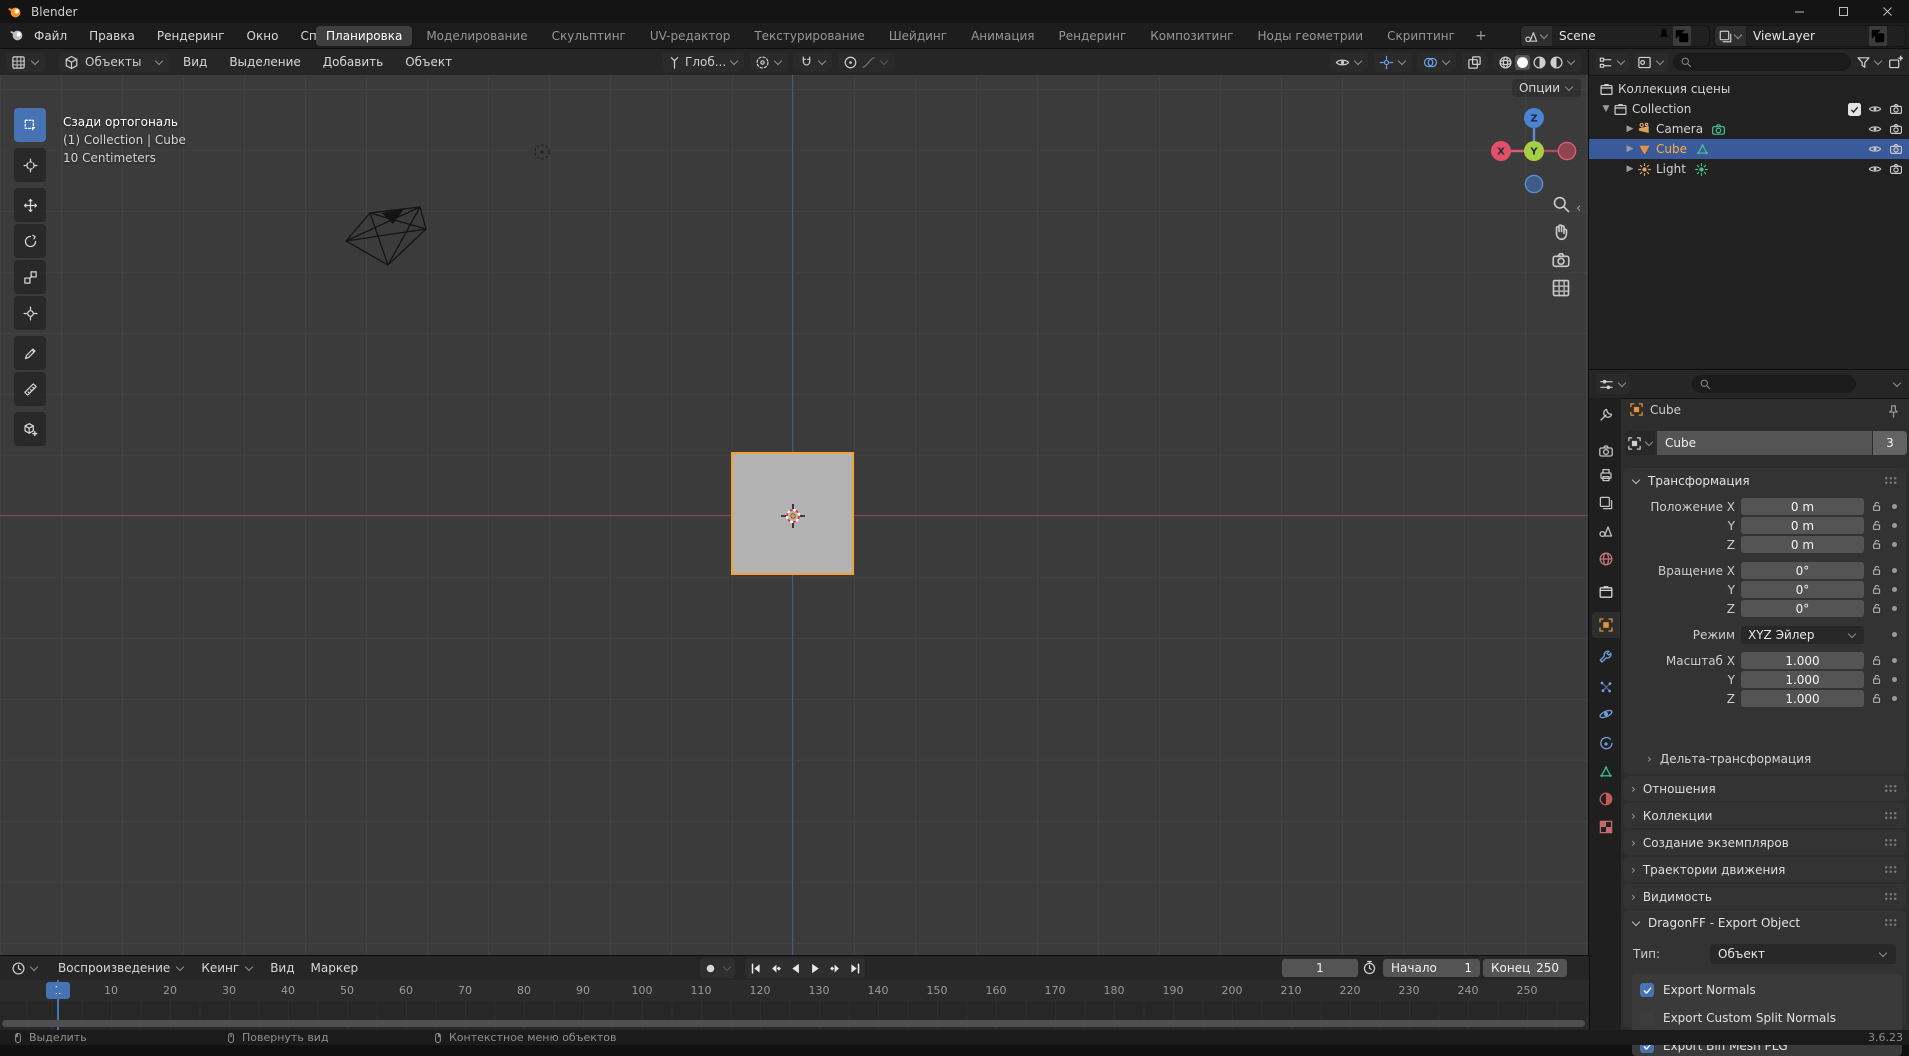 The height and width of the screenshot is (1056, 1909). Describe the element at coordinates (1606, 827) in the screenshot. I see `properties-tab-texture` at that location.